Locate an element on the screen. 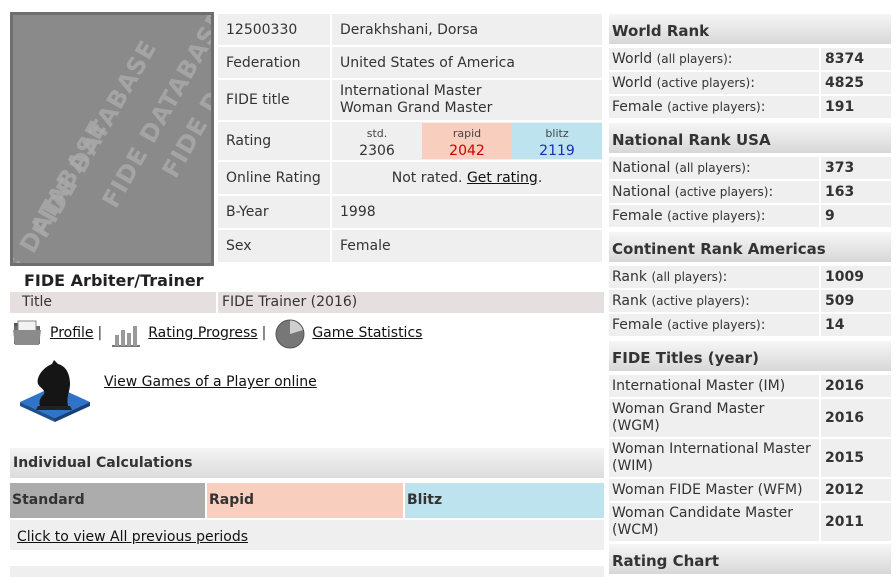 The height and width of the screenshot is (577, 896). title-row: International Master (IM) 2016 is located at coordinates (750, 386).